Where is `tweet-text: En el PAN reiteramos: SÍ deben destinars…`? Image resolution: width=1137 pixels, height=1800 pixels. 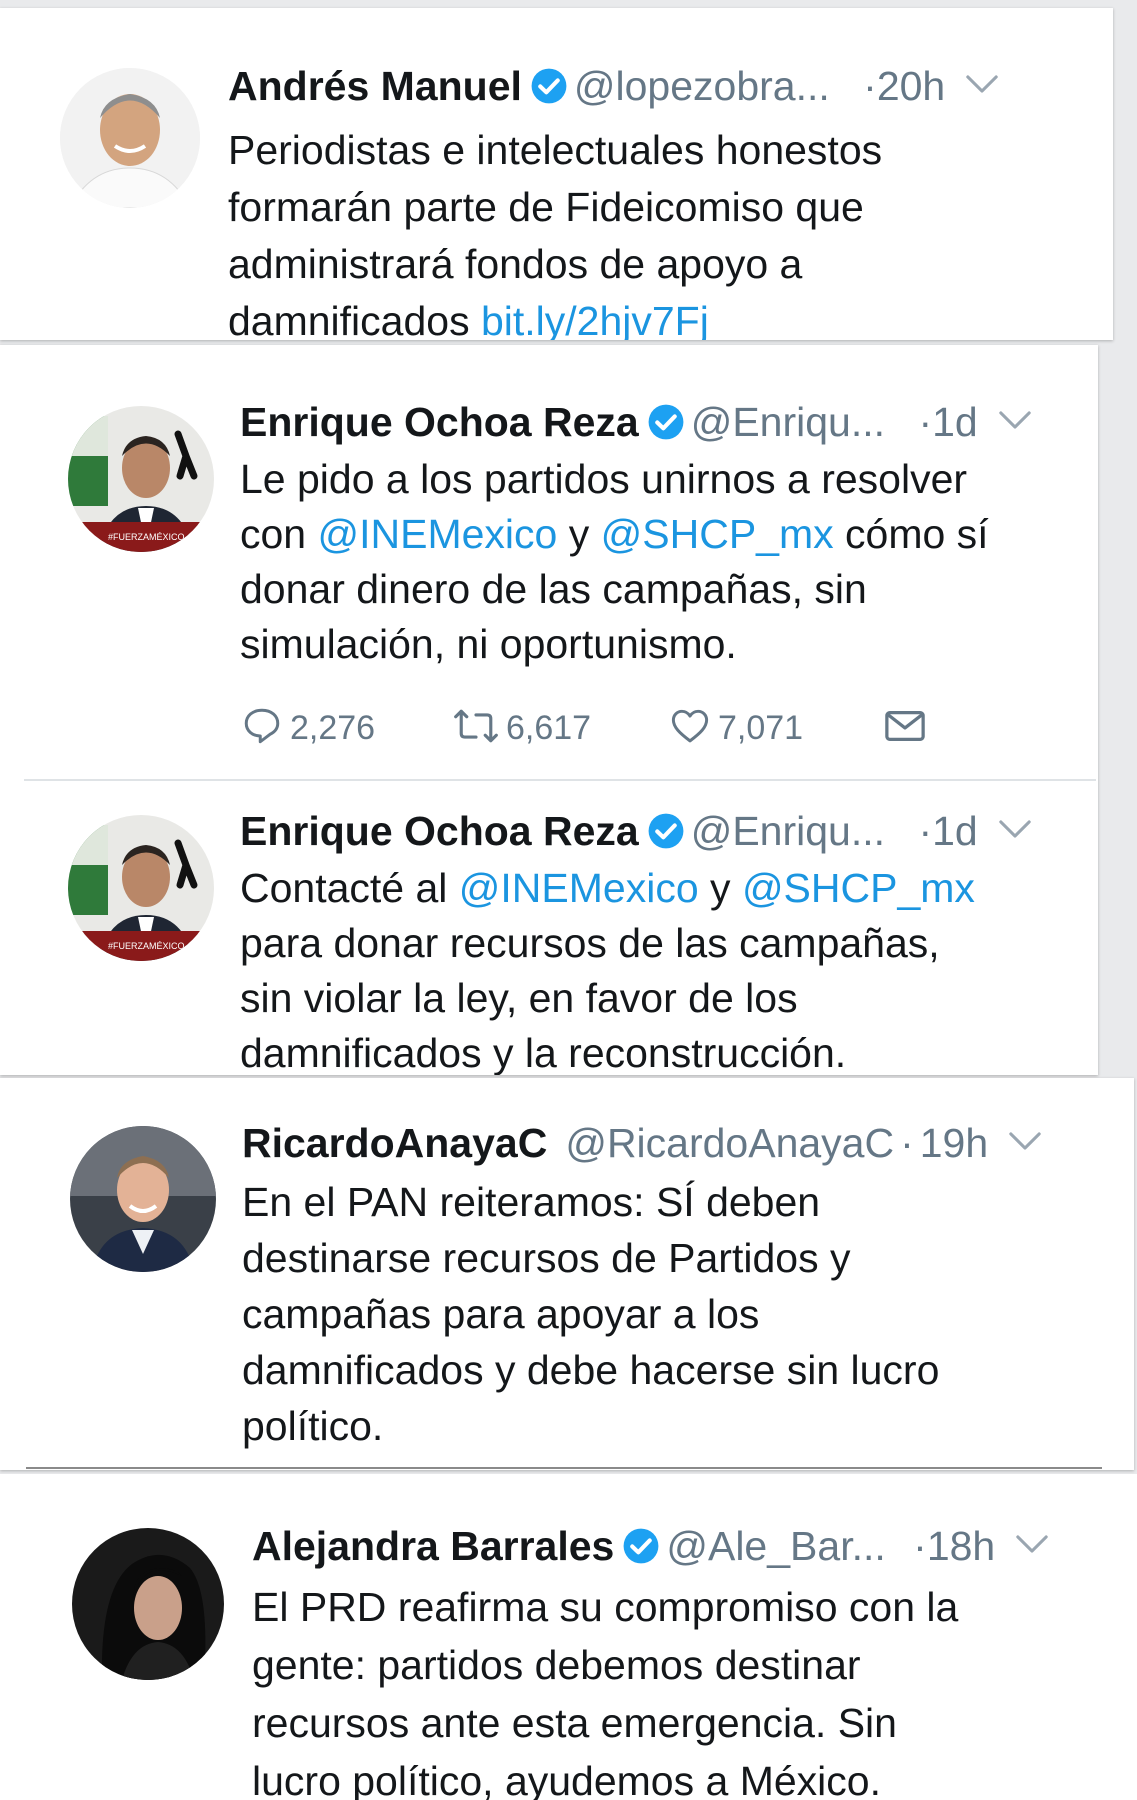 tweet-text: En el PAN reiteramos: SÍ deben destinars… is located at coordinates (590, 1314).